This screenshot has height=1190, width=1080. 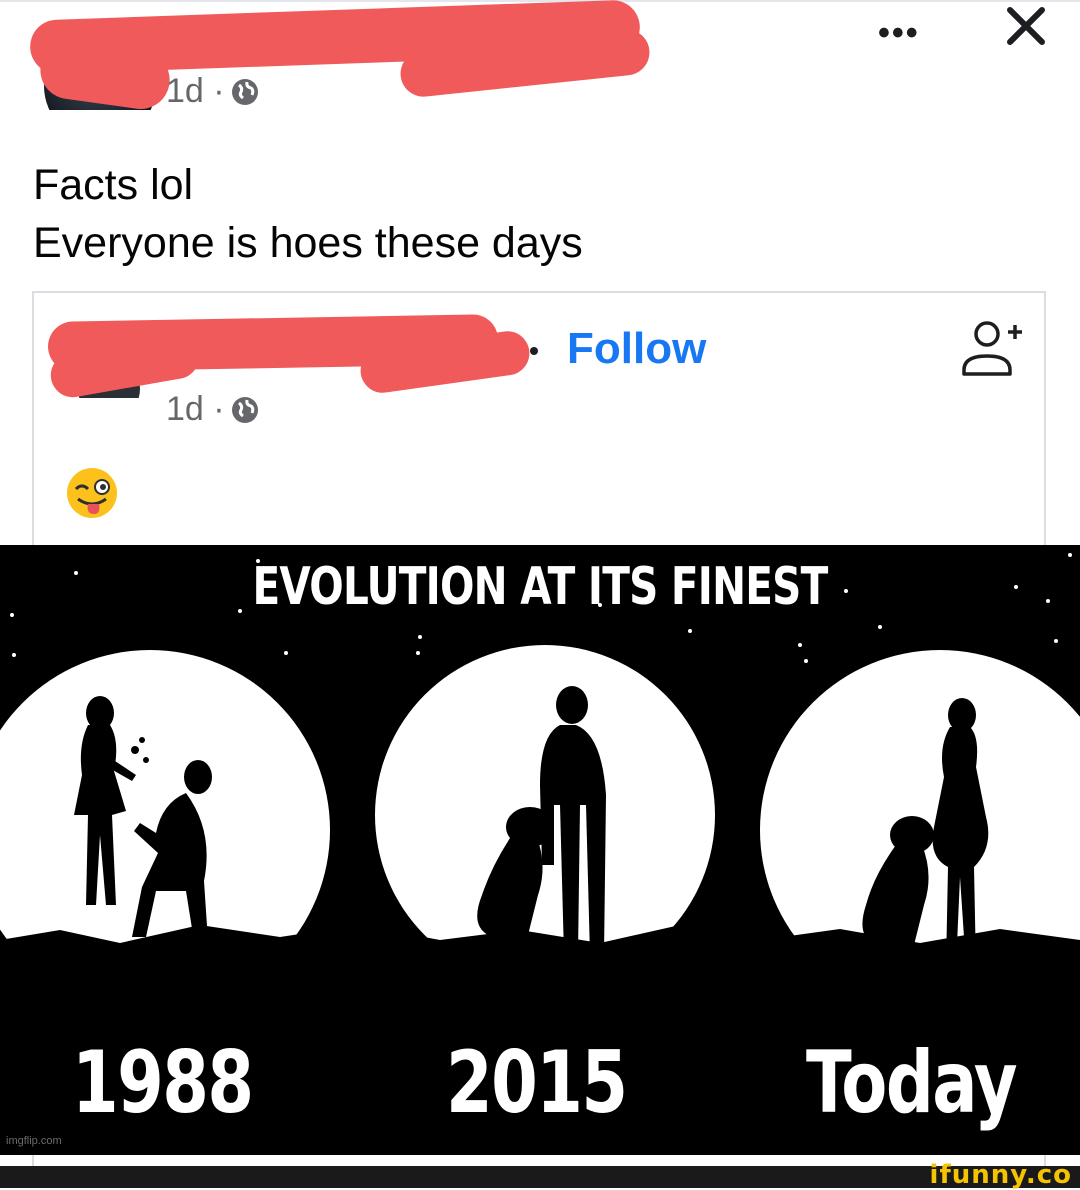 I want to click on post-text: Facts lol Everyone is hoes these days, so click(x=308, y=214).